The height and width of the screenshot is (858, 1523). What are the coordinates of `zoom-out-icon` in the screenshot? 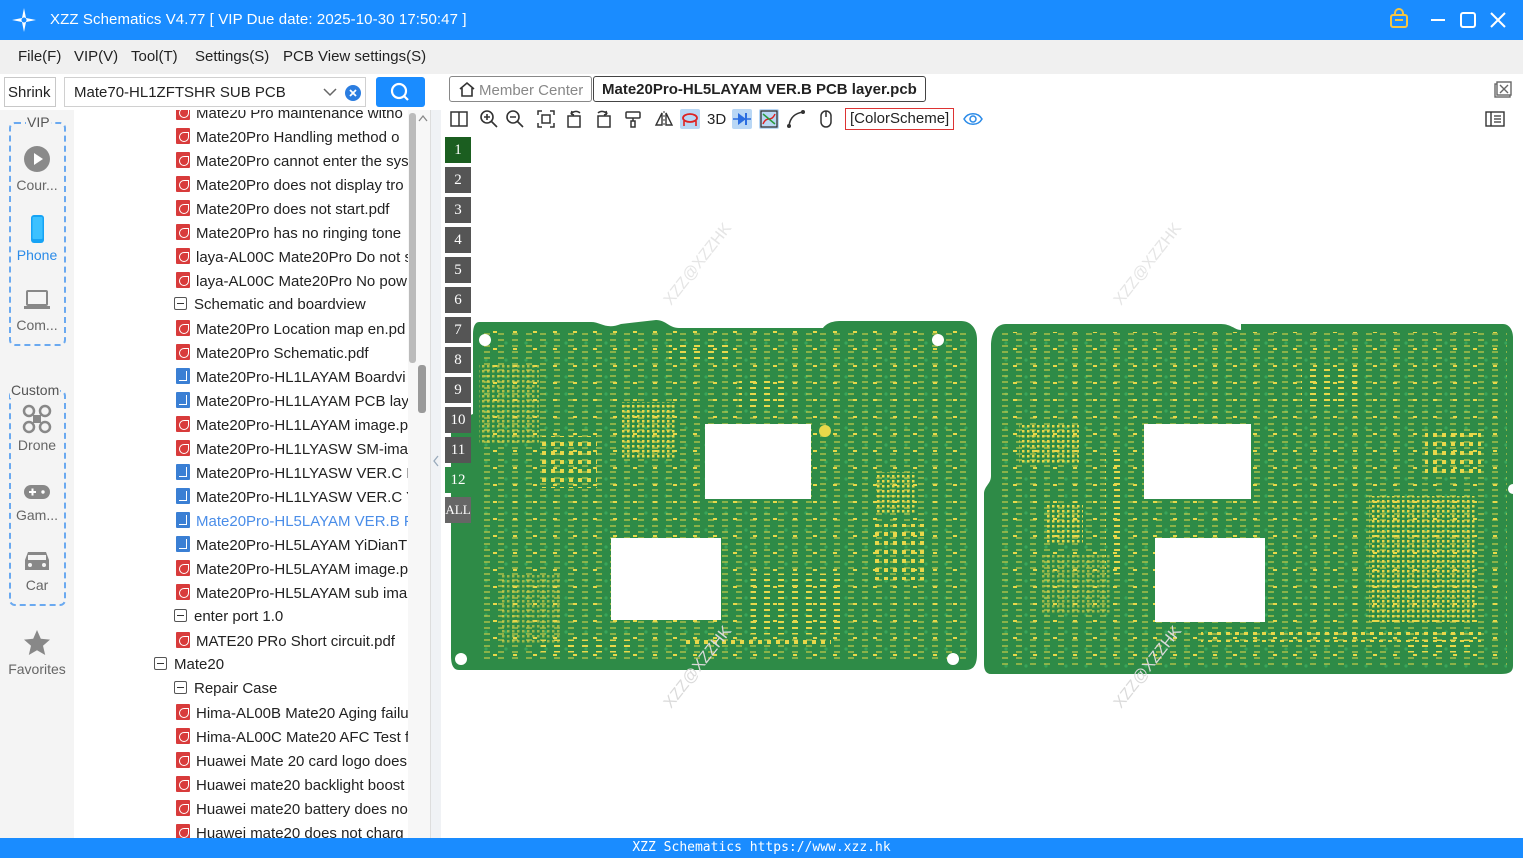 It's located at (515, 119).